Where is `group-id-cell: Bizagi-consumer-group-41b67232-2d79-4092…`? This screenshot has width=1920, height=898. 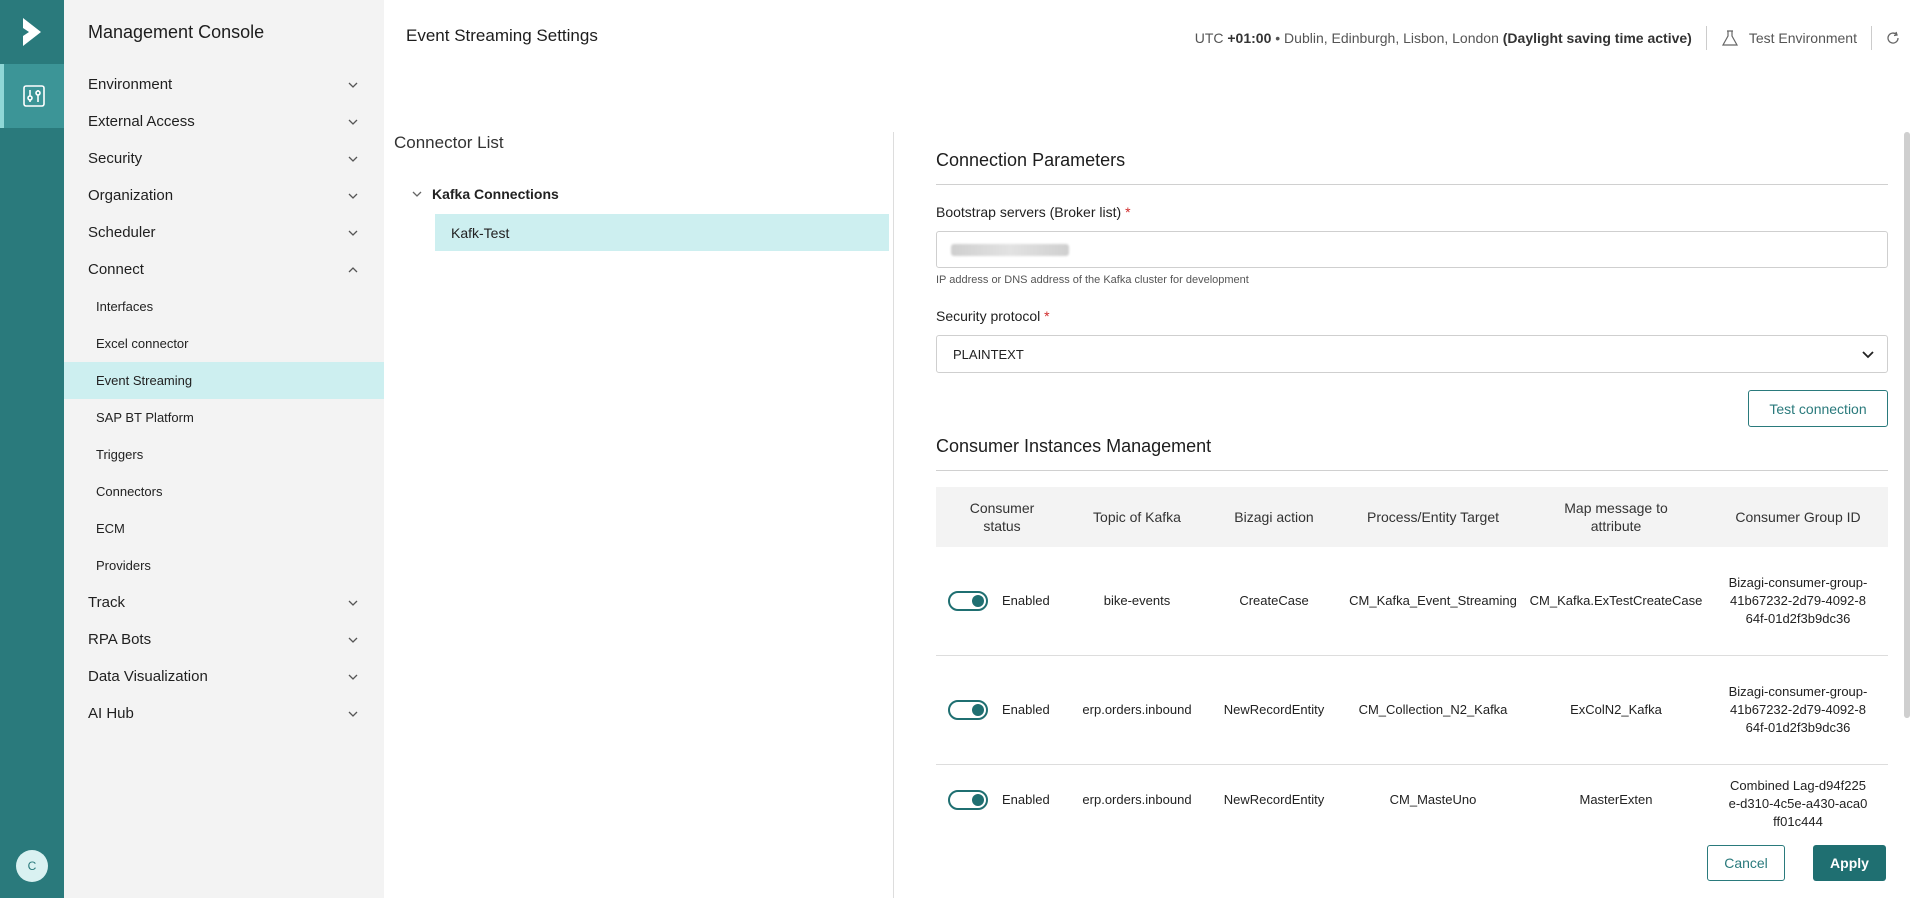 group-id-cell: Bizagi-consumer-group-41b67232-2d79-4092… is located at coordinates (1798, 710).